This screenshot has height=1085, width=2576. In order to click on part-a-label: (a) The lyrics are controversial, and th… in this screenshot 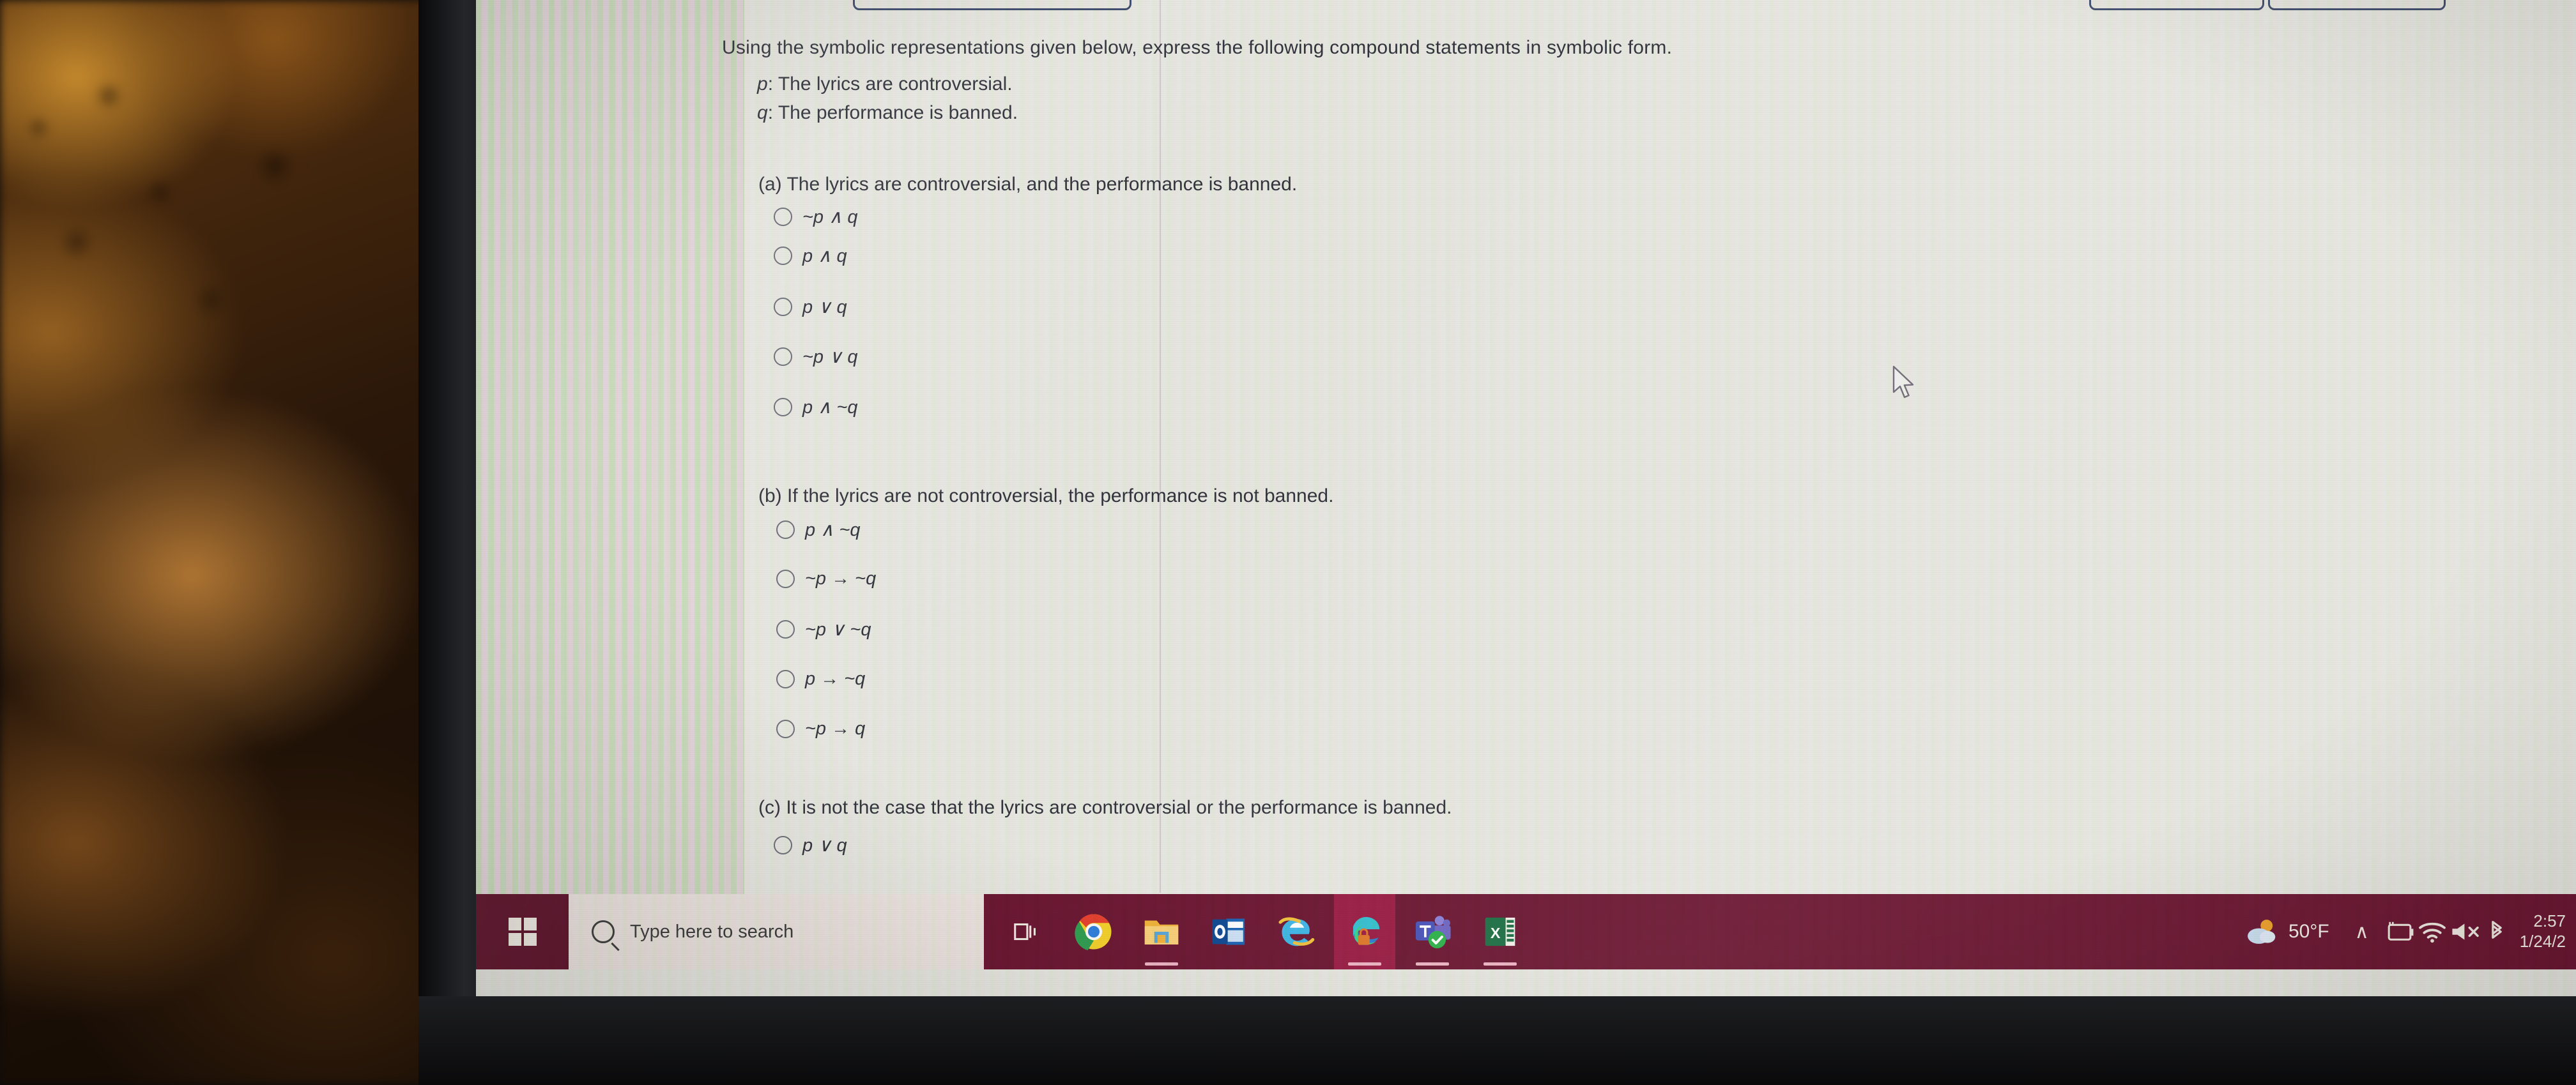, I will do `click(1028, 184)`.